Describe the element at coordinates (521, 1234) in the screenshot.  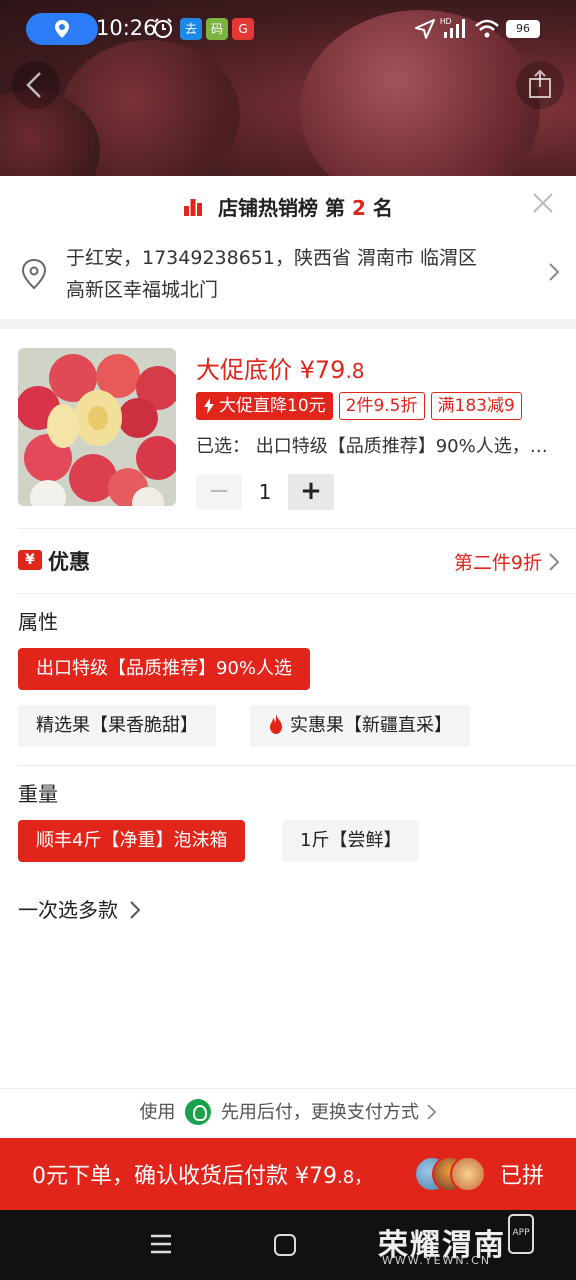
I see `watermark-app-badge: APP` at that location.